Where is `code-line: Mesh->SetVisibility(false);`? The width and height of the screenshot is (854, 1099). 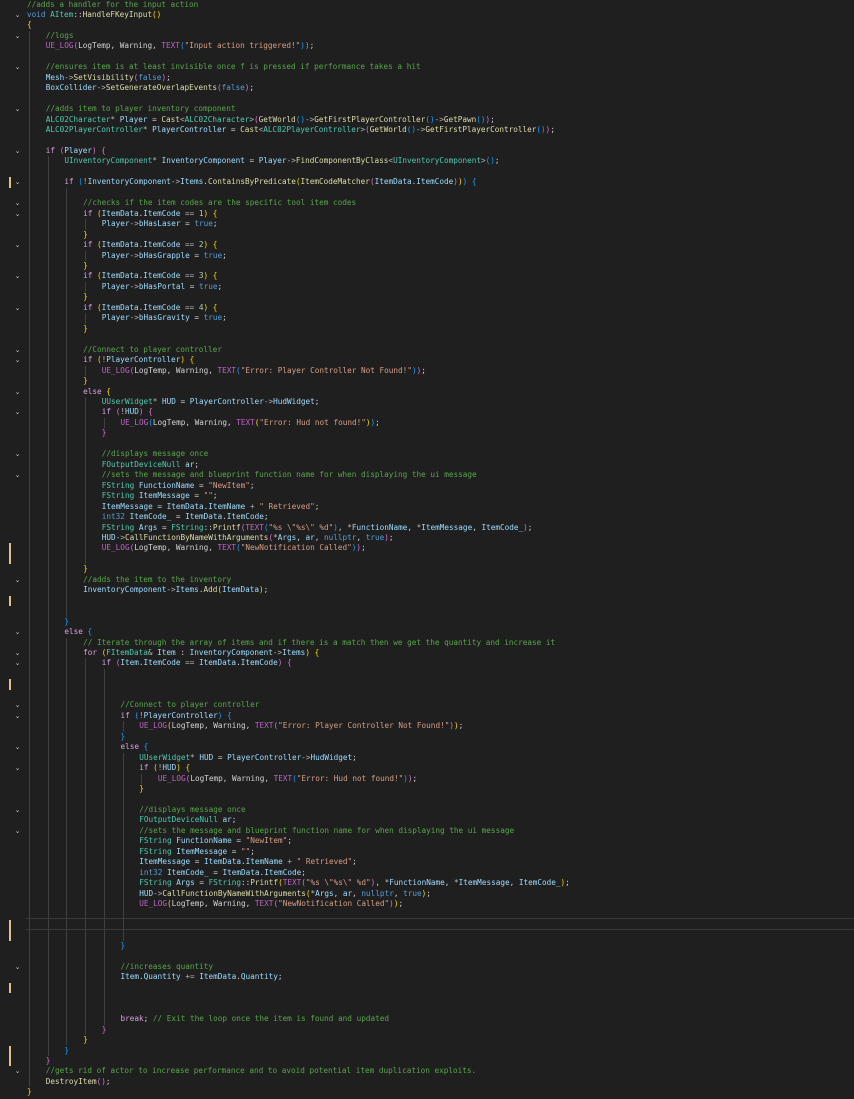 code-line: Mesh->SetVisibility(false); is located at coordinates (427, 78).